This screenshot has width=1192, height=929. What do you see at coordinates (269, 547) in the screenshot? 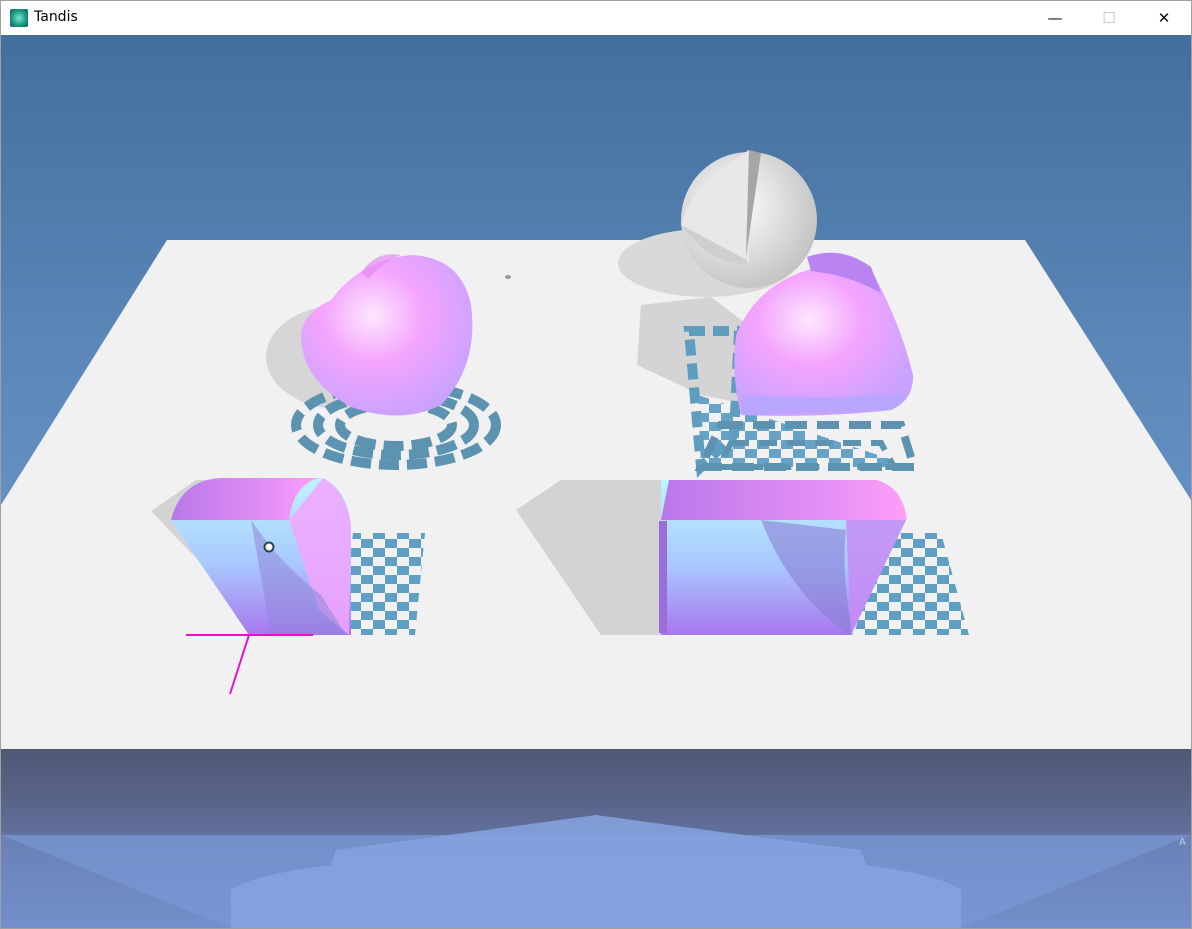
I see `cursor-handle` at bounding box center [269, 547].